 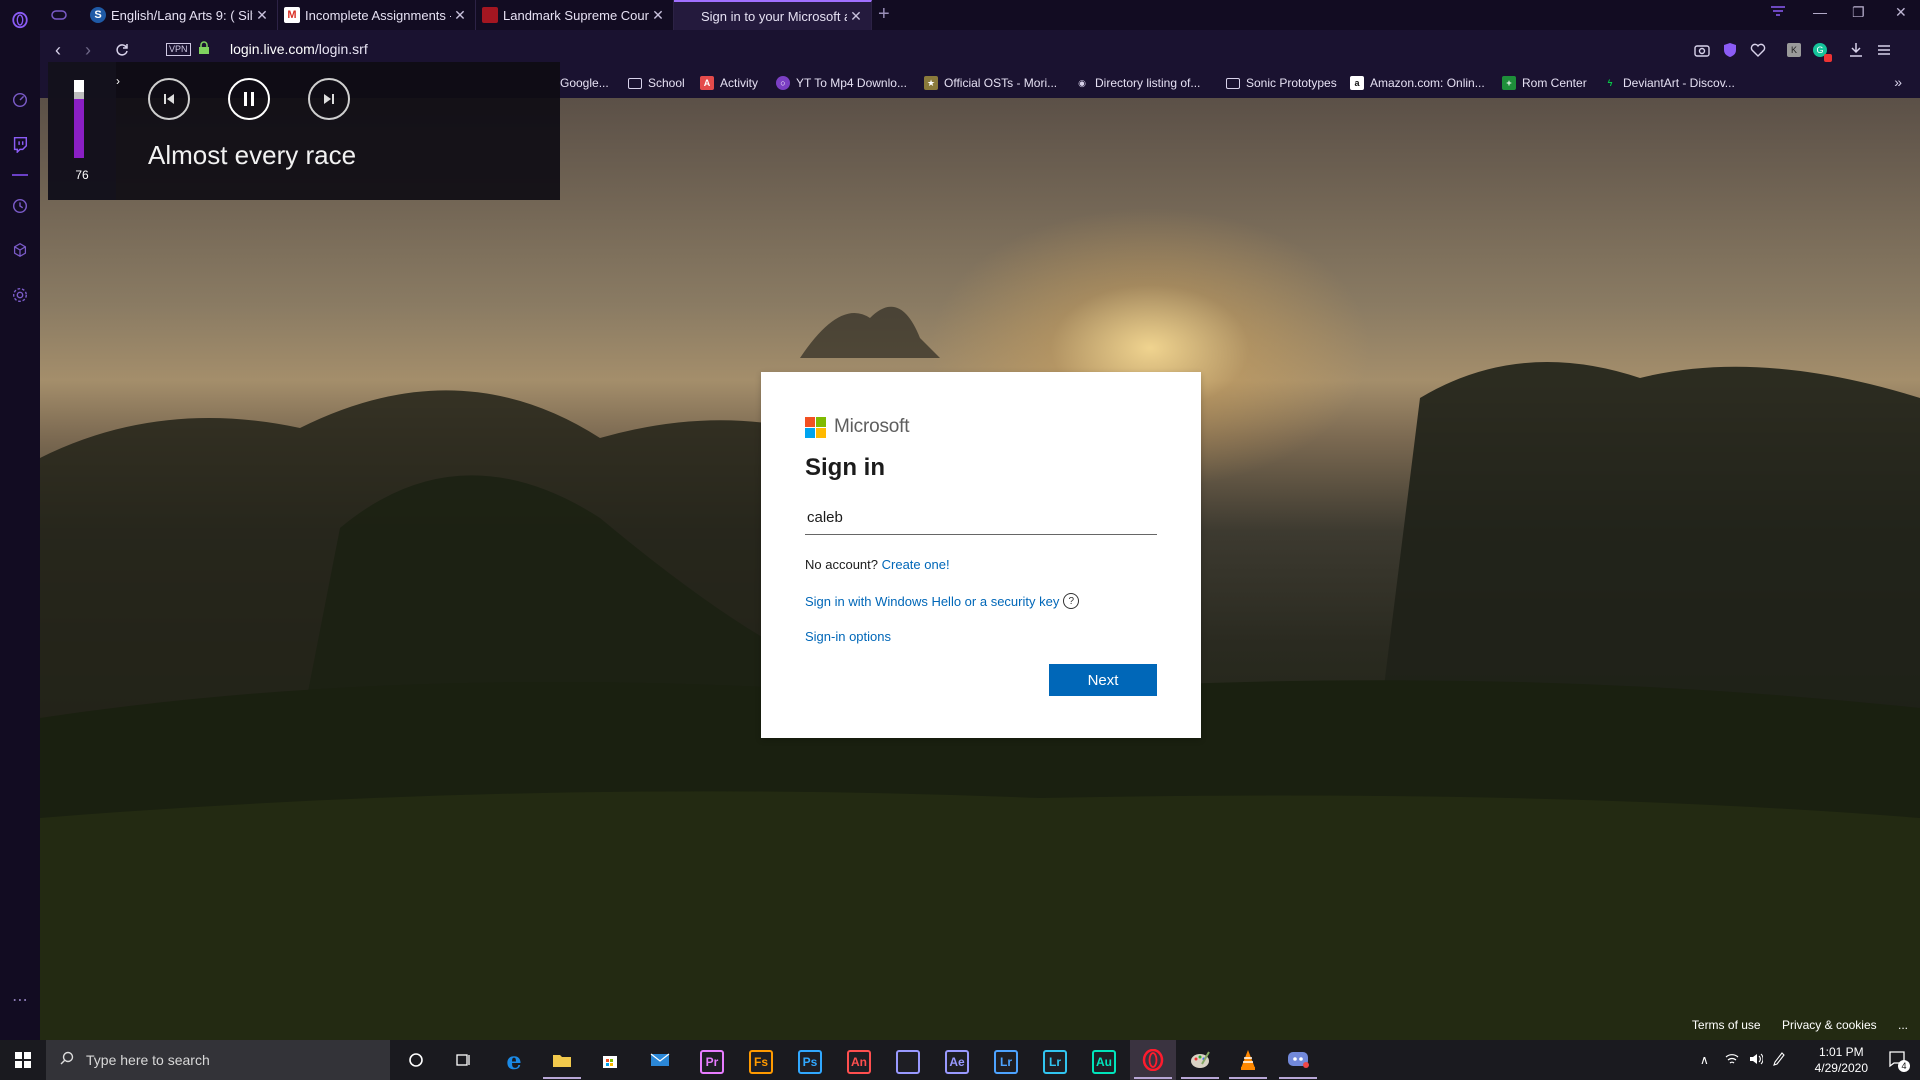 I want to click on file-explorer-icon, so click(x=562, y=1060).